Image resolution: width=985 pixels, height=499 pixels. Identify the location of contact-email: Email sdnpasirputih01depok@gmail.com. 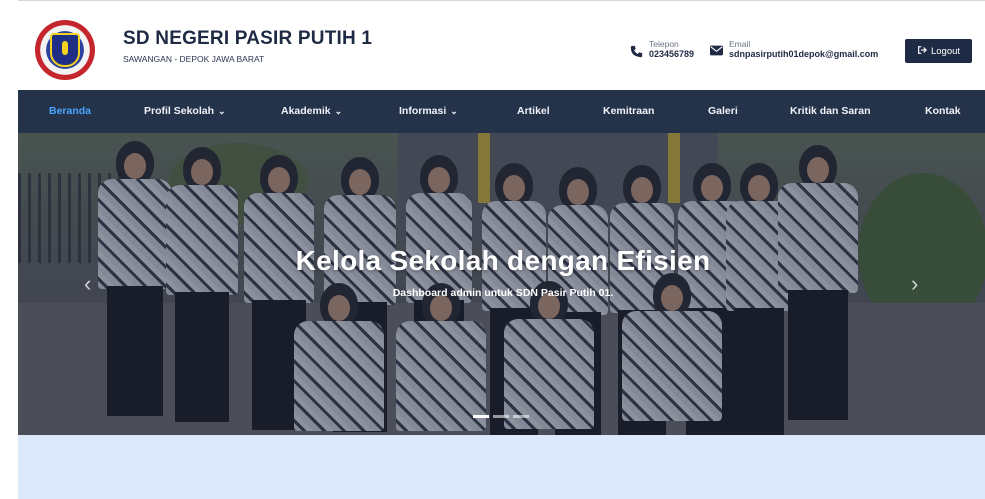
(794, 49).